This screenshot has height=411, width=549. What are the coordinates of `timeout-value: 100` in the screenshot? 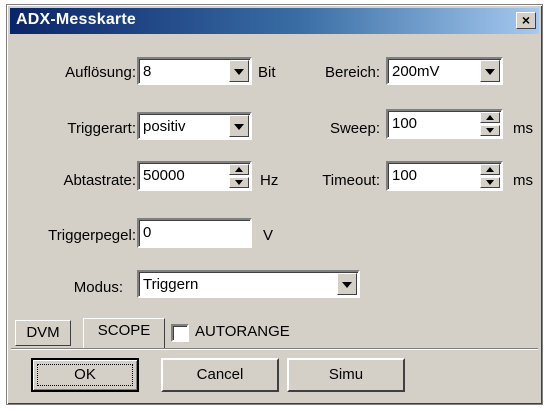 It's located at (405, 175).